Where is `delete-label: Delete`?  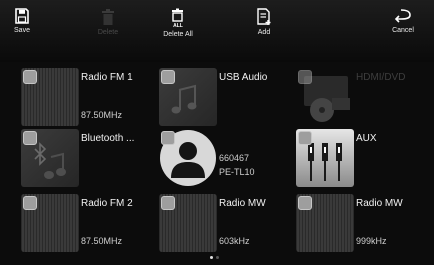
delete-label: Delete is located at coordinates (108, 32).